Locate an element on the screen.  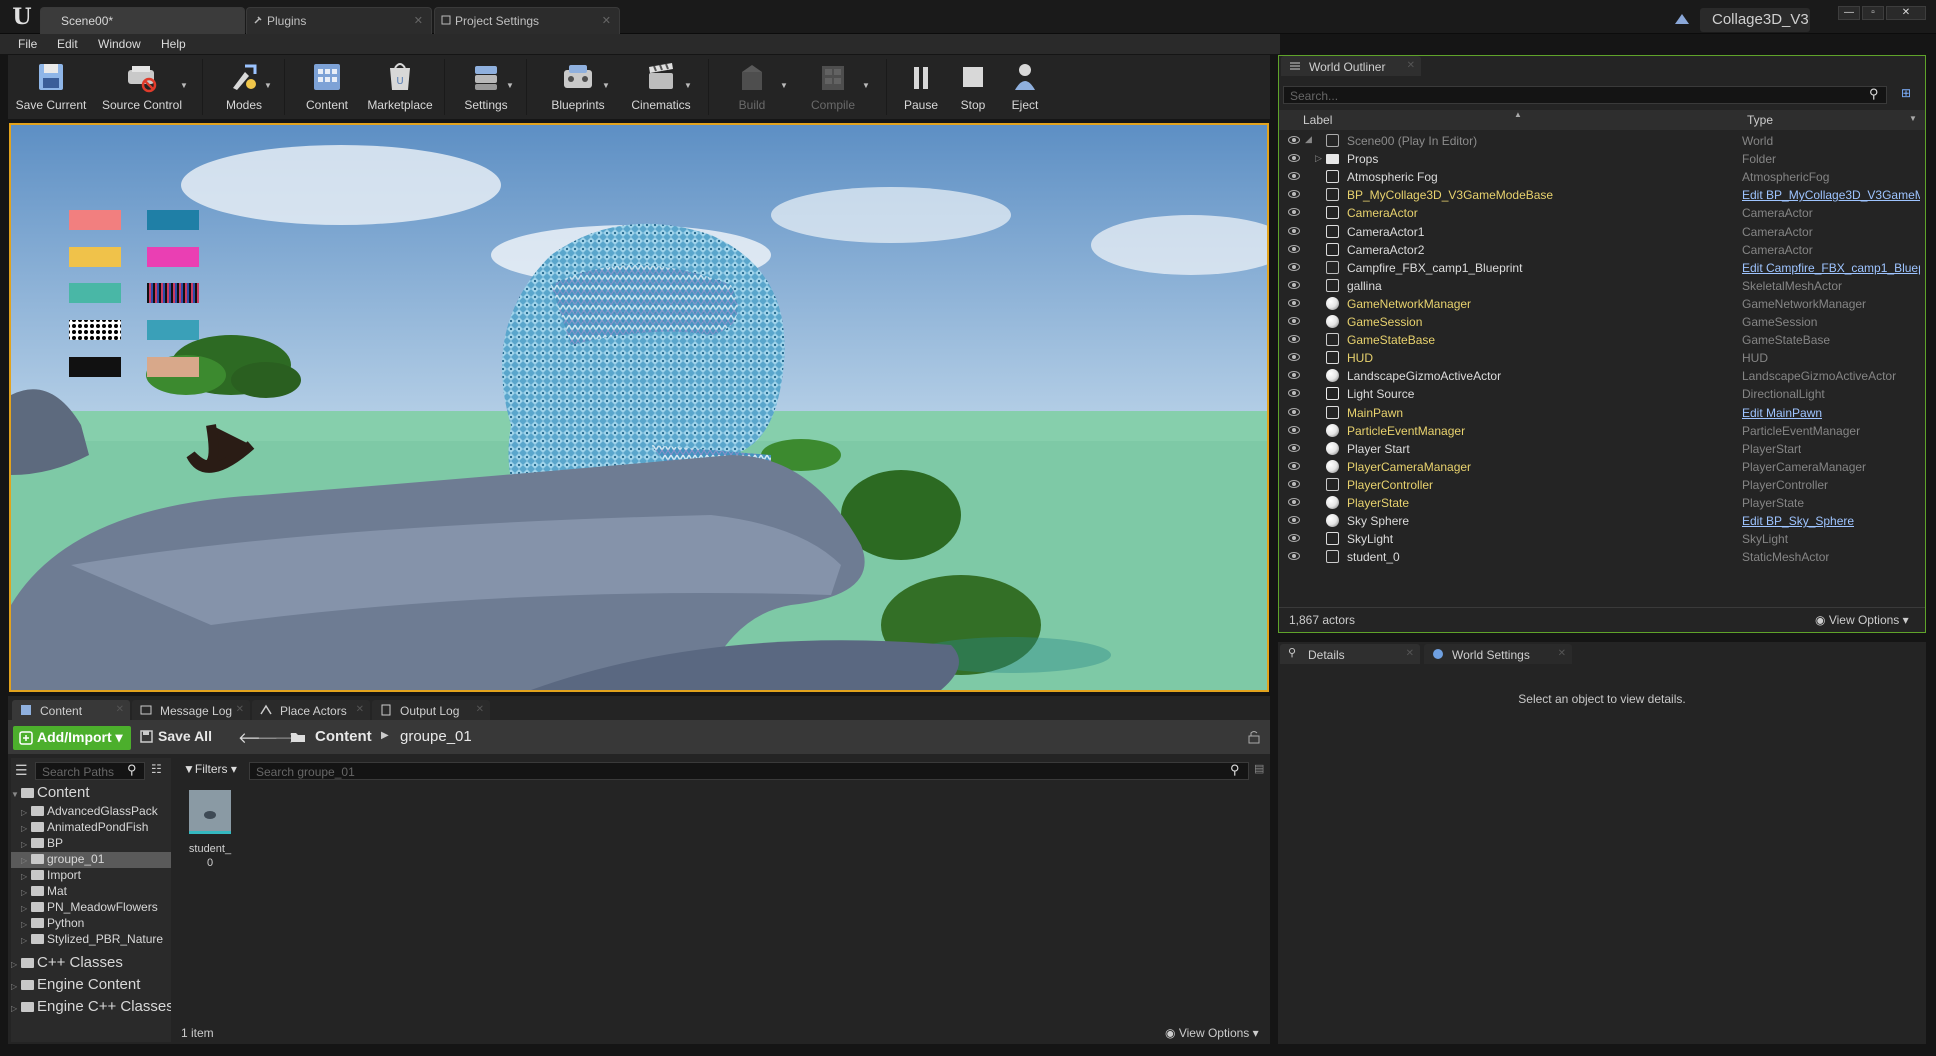
tab-world-outliner: World Outliner ✕ is located at coordinates (1351, 66).